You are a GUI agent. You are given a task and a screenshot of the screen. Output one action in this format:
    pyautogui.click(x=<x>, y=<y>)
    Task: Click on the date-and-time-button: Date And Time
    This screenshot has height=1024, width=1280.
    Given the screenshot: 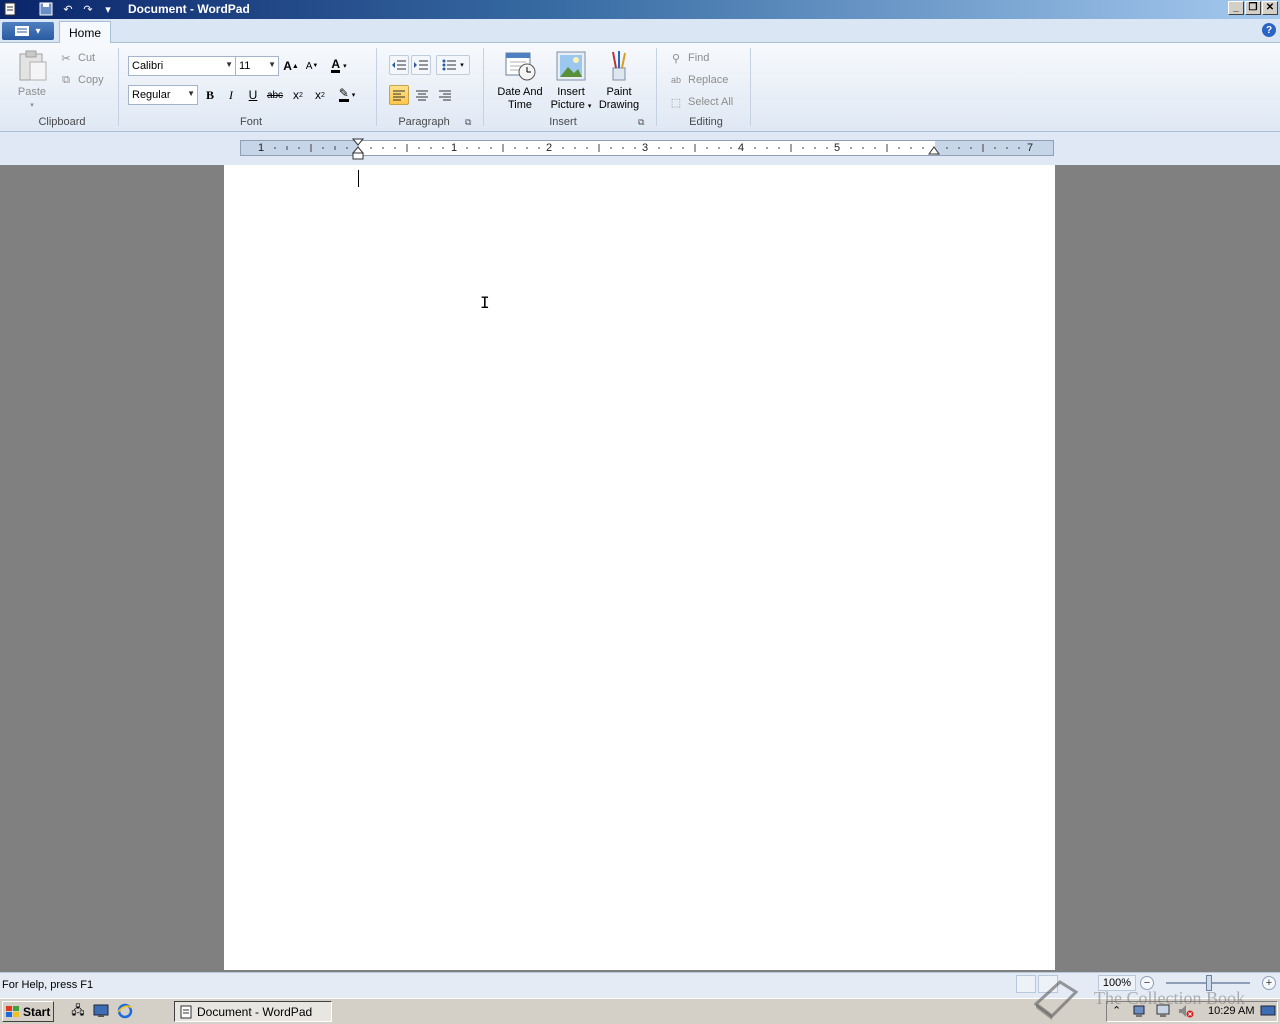 What is the action you would take?
    pyautogui.click(x=520, y=81)
    